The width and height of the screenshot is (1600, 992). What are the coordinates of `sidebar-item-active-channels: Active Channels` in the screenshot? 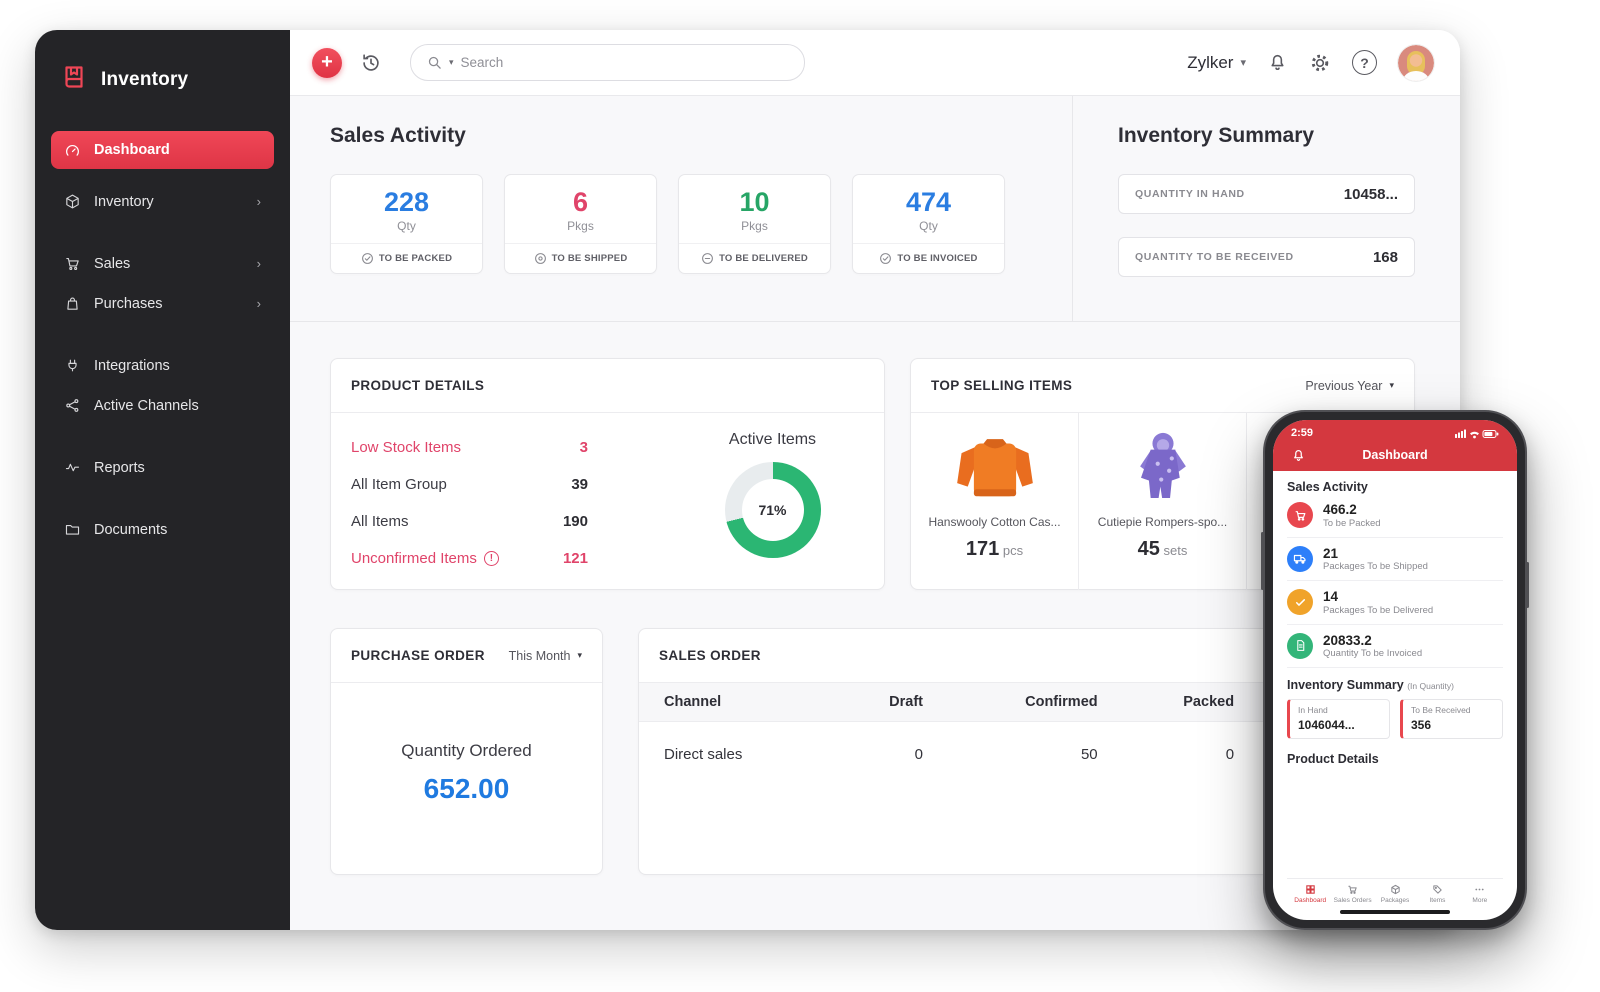 It's located at (162, 405).